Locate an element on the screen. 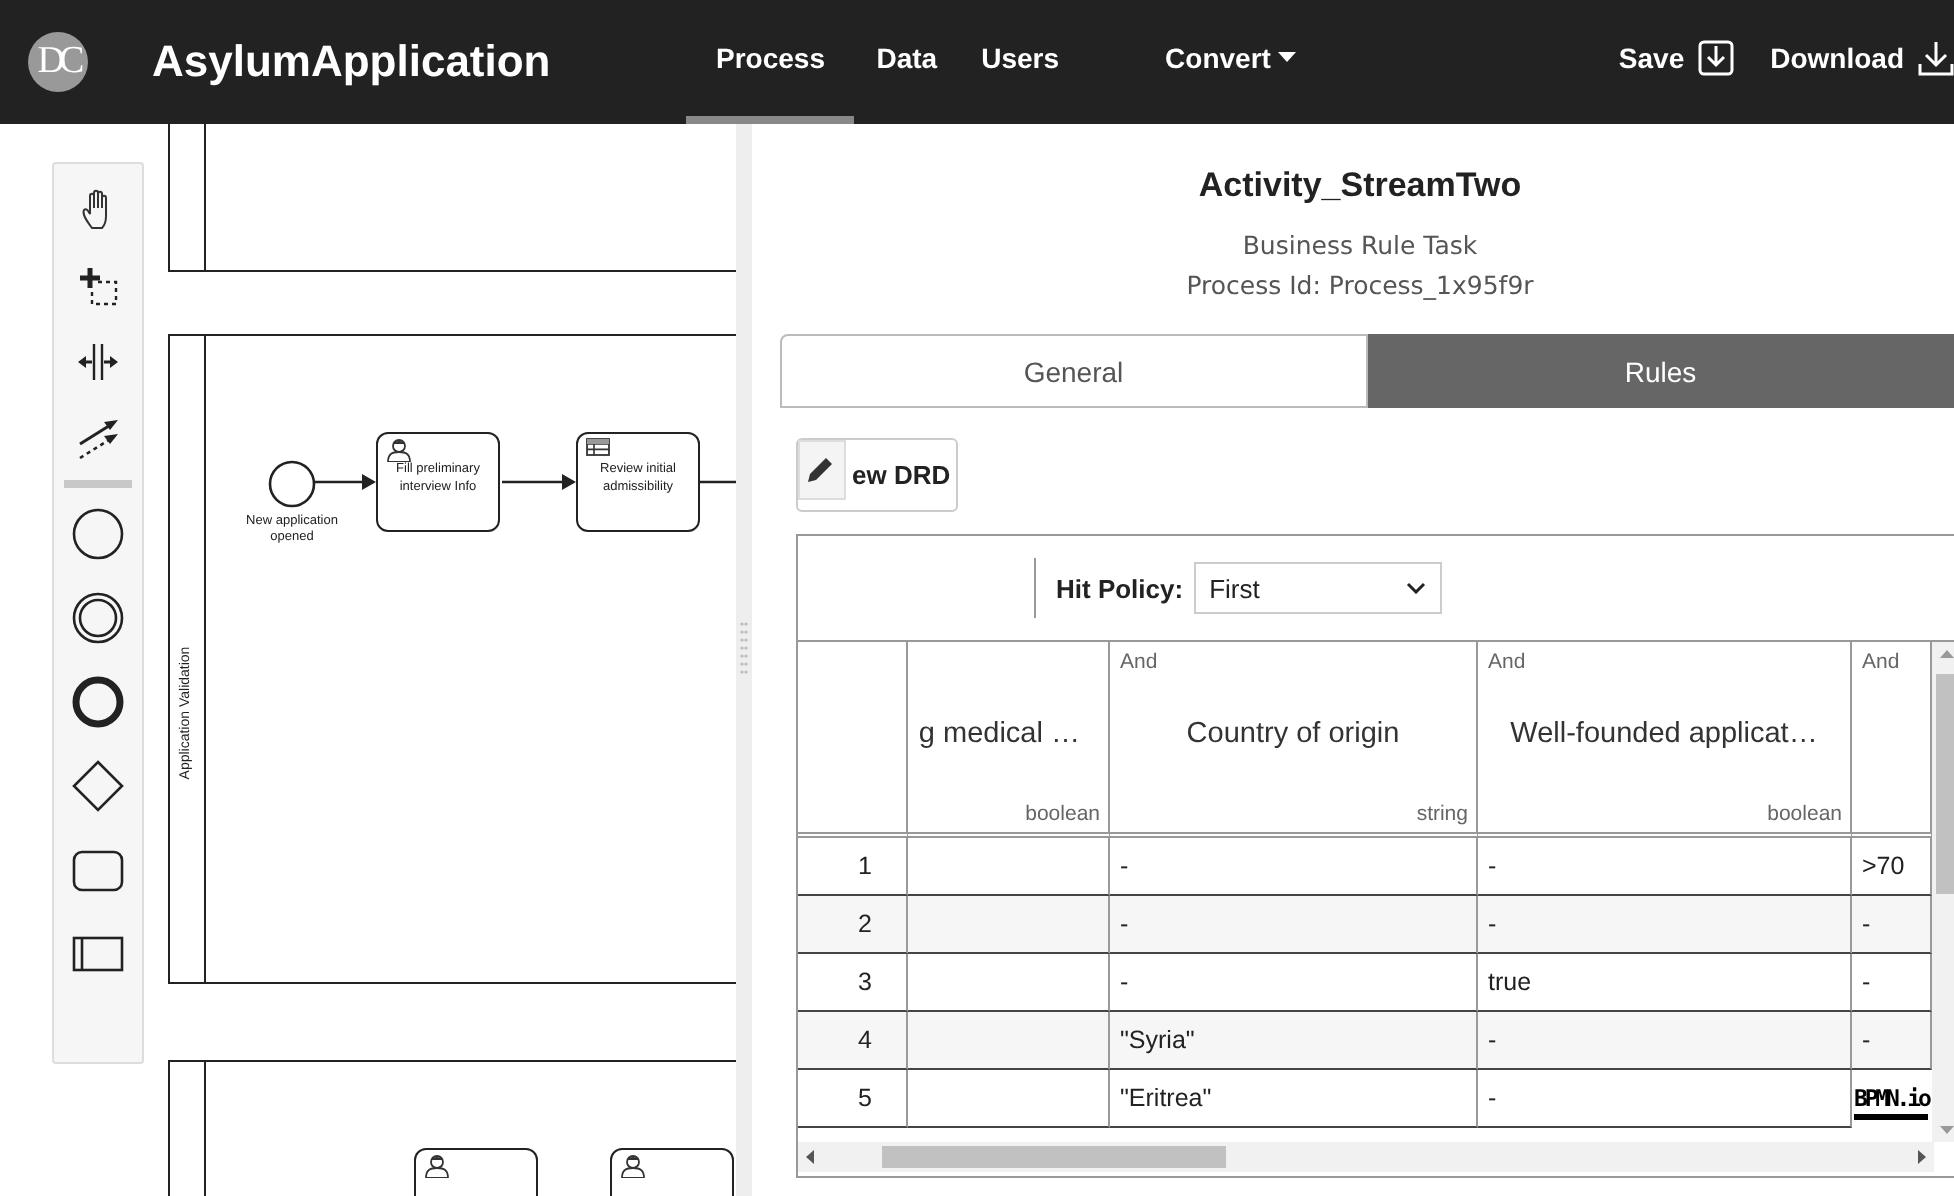 This screenshot has width=1954, height=1196. element-title: Activity_StreamTwo is located at coordinates (1360, 186).